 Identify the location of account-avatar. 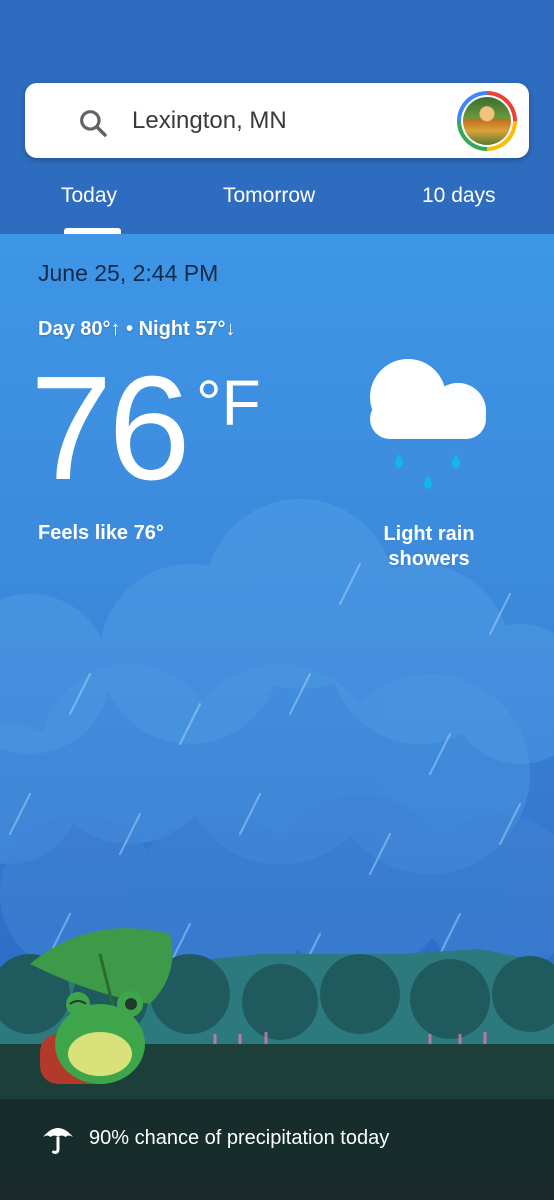
(487, 121).